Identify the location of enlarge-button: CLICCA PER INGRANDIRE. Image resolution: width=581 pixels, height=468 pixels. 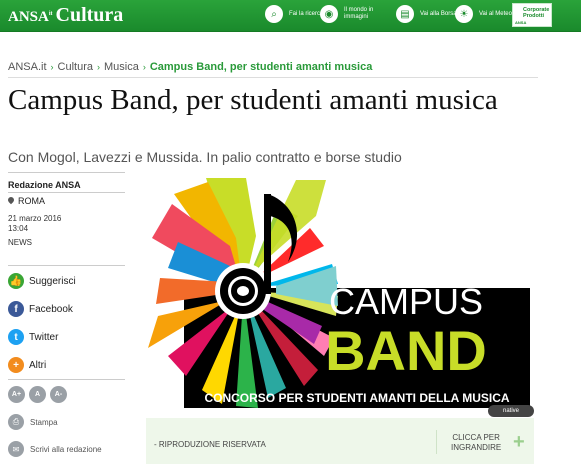
(476, 443).